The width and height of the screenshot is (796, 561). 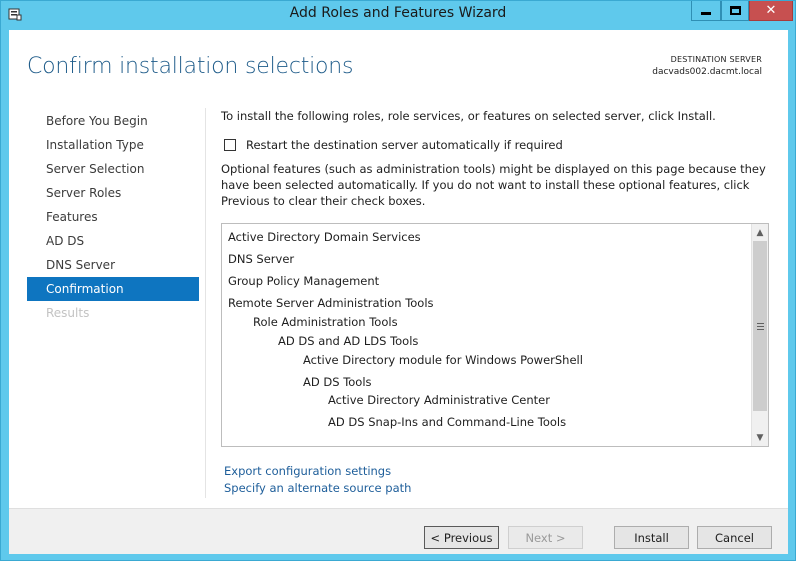 What do you see at coordinates (113, 193) in the screenshot?
I see `nav-item-server-roles: Server Roles` at bounding box center [113, 193].